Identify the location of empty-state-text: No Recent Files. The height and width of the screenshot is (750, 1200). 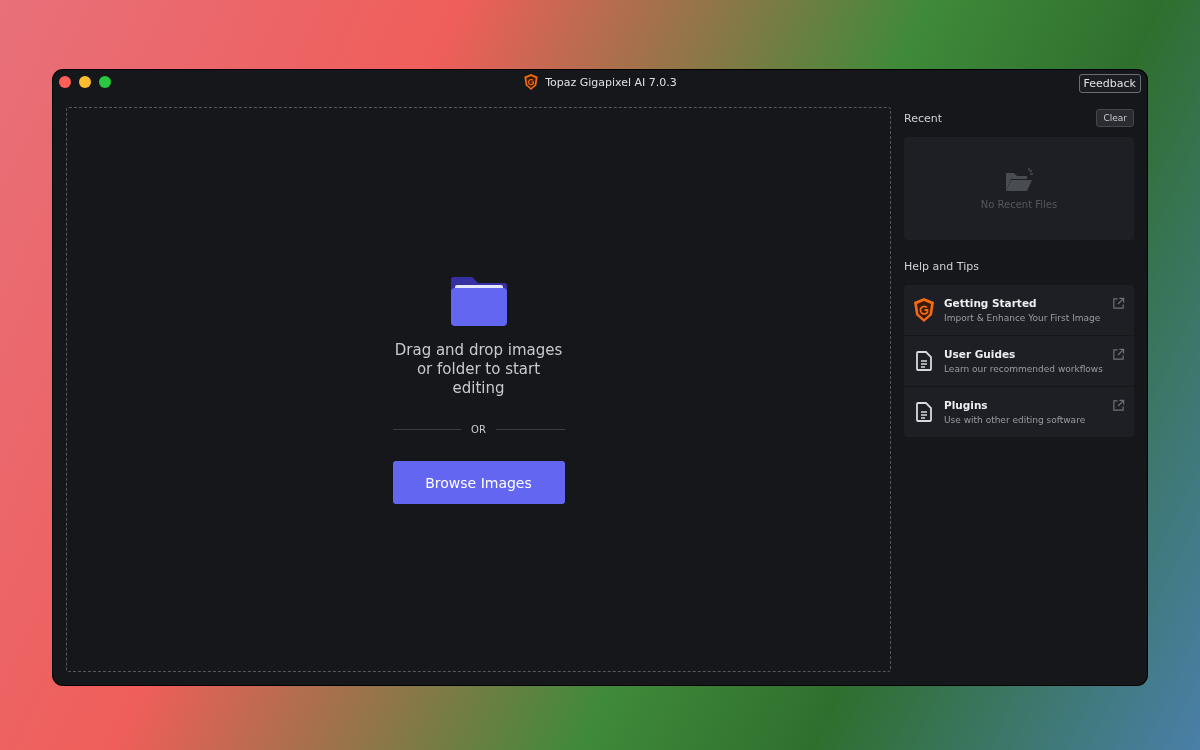
(1019, 204).